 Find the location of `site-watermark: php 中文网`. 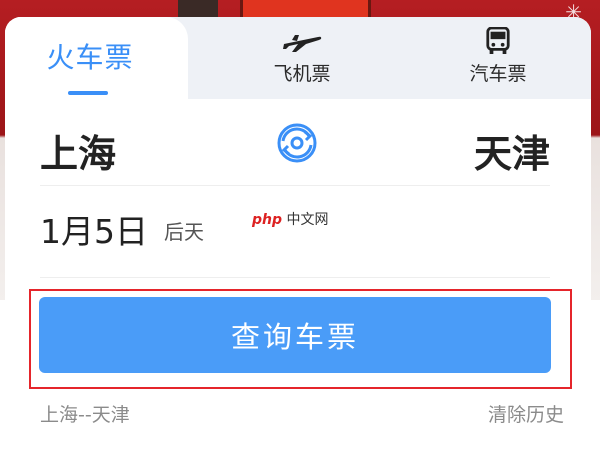

site-watermark: php 中文网 is located at coordinates (290, 219).